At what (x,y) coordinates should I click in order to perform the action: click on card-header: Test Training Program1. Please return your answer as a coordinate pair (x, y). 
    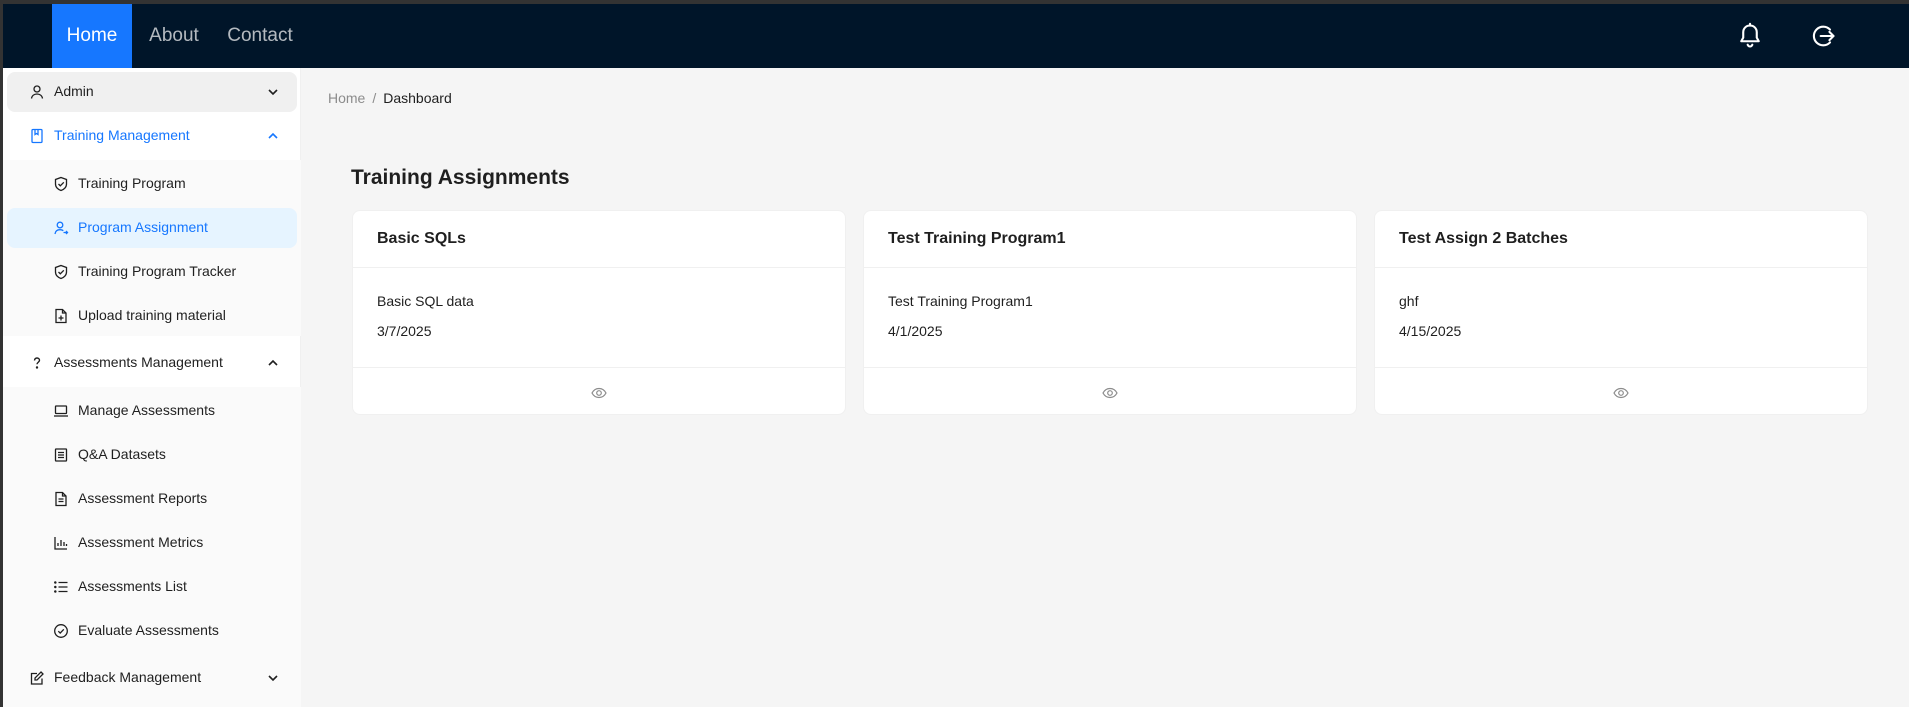
    Looking at the image, I should click on (1110, 239).